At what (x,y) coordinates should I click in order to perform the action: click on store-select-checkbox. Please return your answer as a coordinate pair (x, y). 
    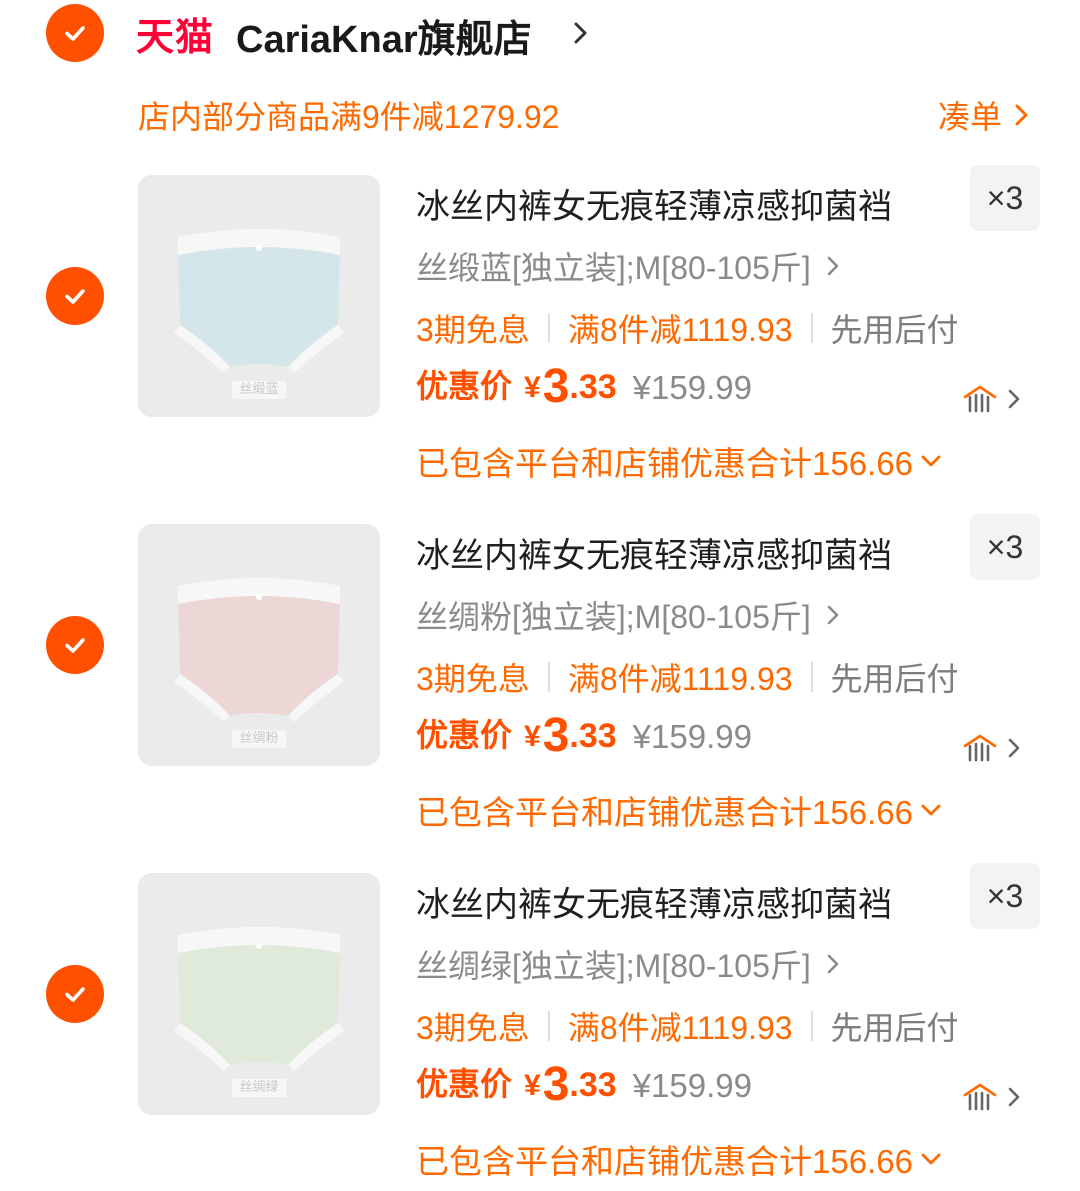
    Looking at the image, I should click on (75, 33).